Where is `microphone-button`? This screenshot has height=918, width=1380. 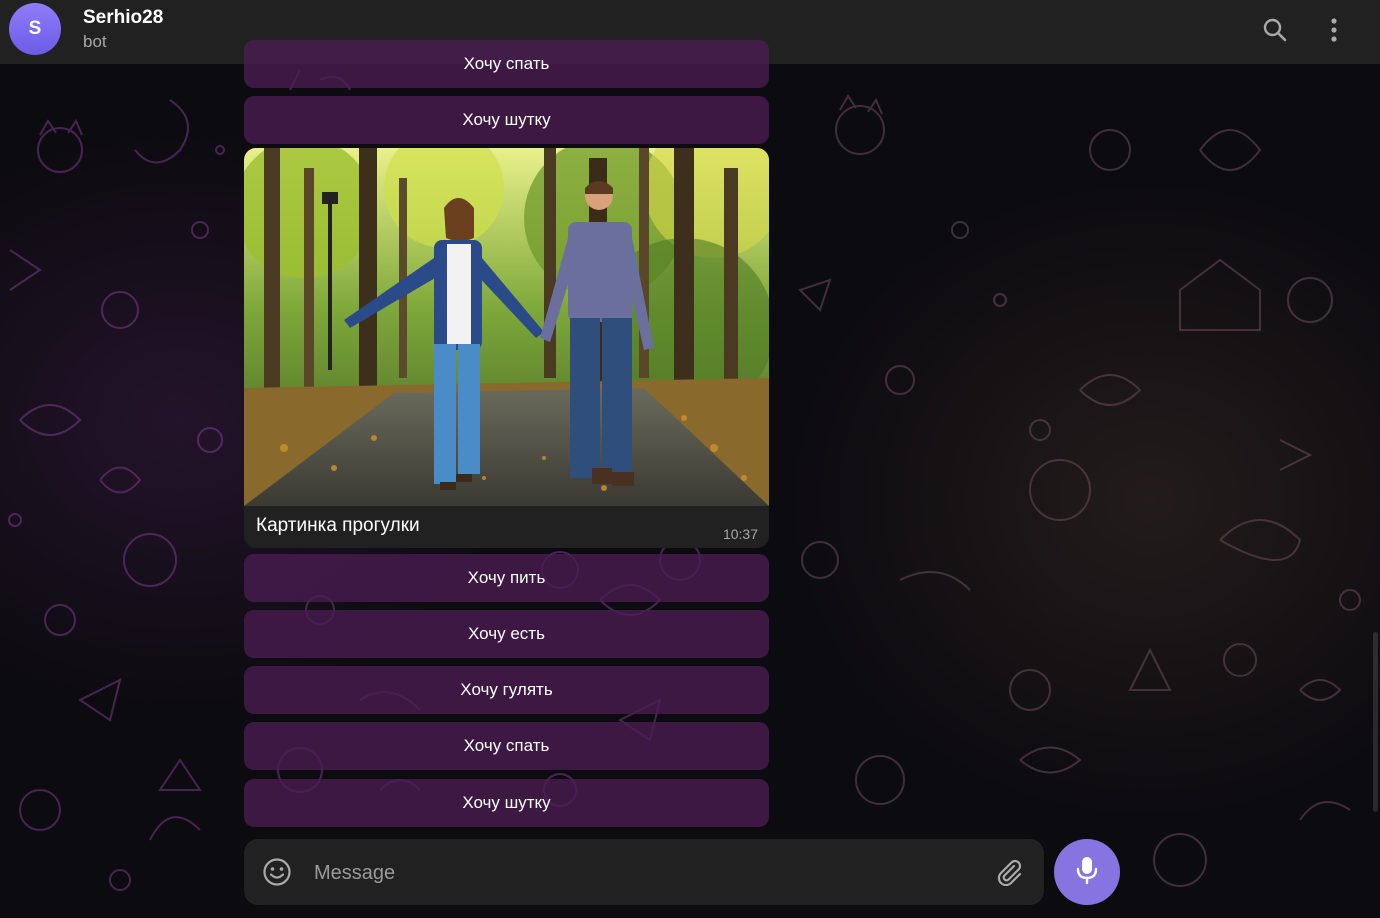
microphone-button is located at coordinates (1087, 872).